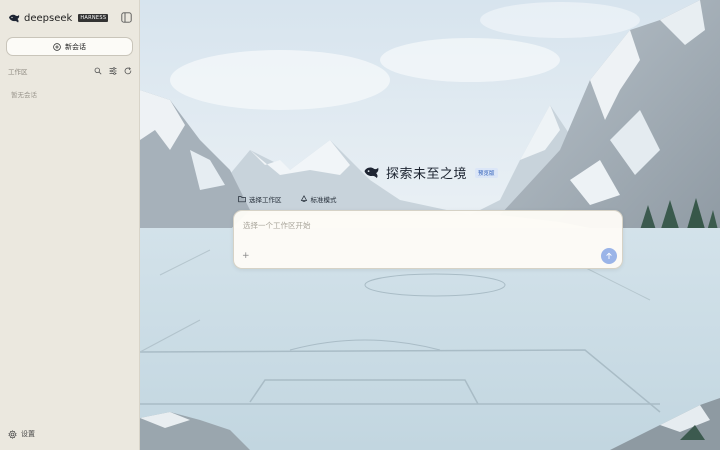 The height and width of the screenshot is (450, 720). I want to click on add-attachment-button: +, so click(246, 256).